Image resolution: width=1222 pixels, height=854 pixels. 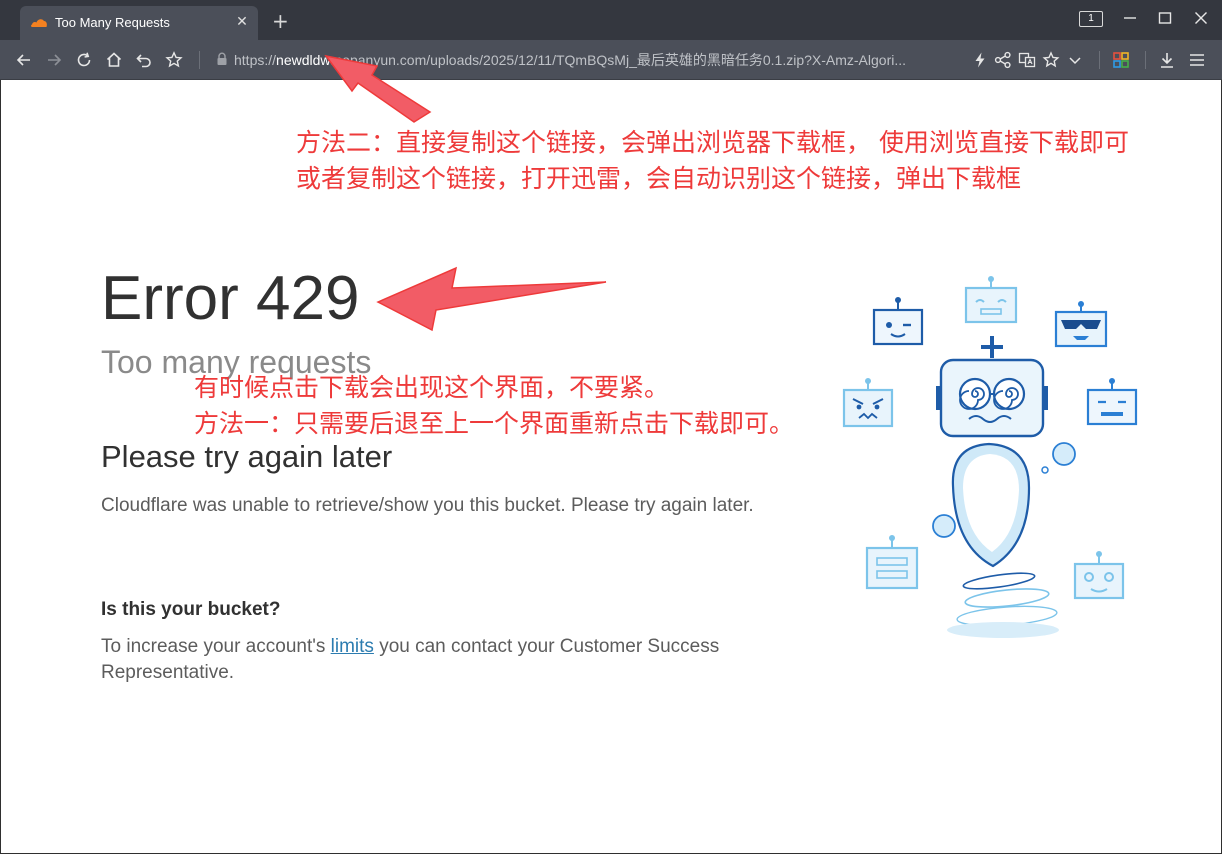 I want to click on tab-close-icon: ✕, so click(x=242, y=22).